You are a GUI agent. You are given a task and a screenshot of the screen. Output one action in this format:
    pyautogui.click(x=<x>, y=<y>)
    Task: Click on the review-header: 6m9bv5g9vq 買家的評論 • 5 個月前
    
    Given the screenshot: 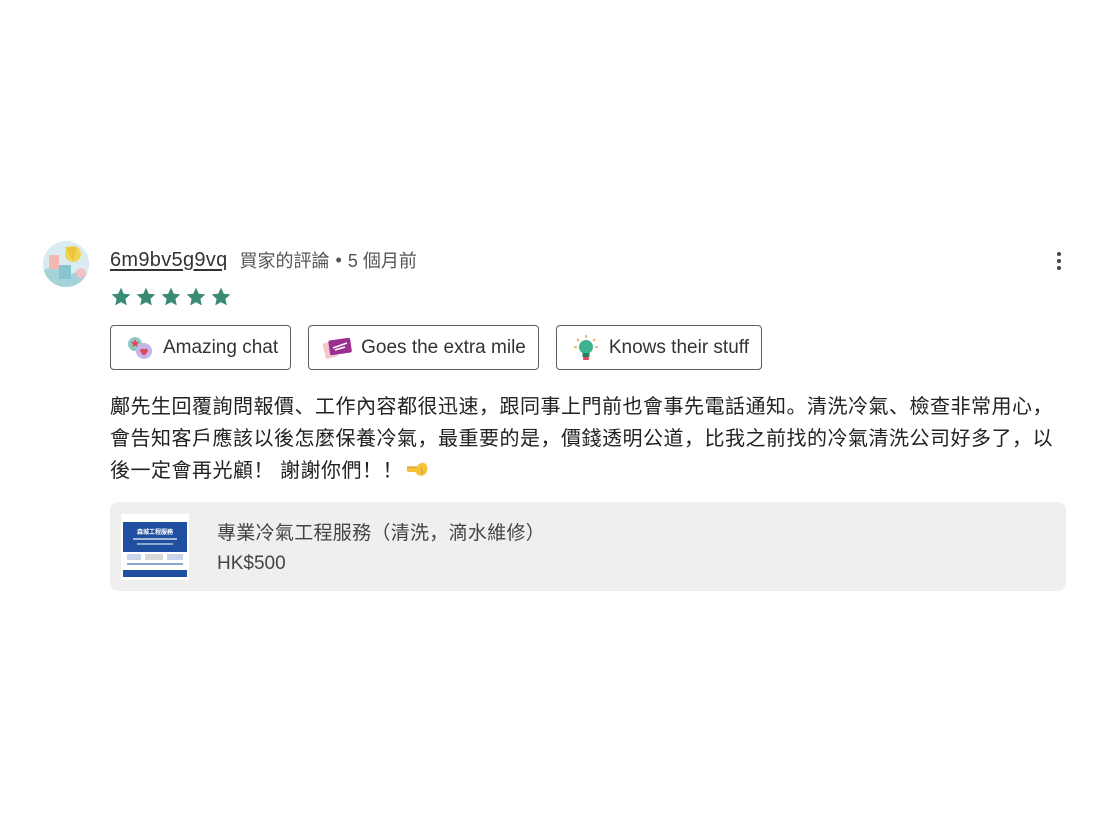 What is the action you would take?
    pyautogui.click(x=588, y=260)
    